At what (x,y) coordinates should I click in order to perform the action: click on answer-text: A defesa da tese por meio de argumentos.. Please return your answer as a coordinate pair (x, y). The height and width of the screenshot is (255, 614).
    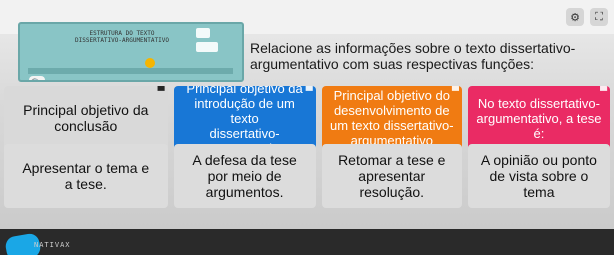
    Looking at the image, I should click on (244, 176).